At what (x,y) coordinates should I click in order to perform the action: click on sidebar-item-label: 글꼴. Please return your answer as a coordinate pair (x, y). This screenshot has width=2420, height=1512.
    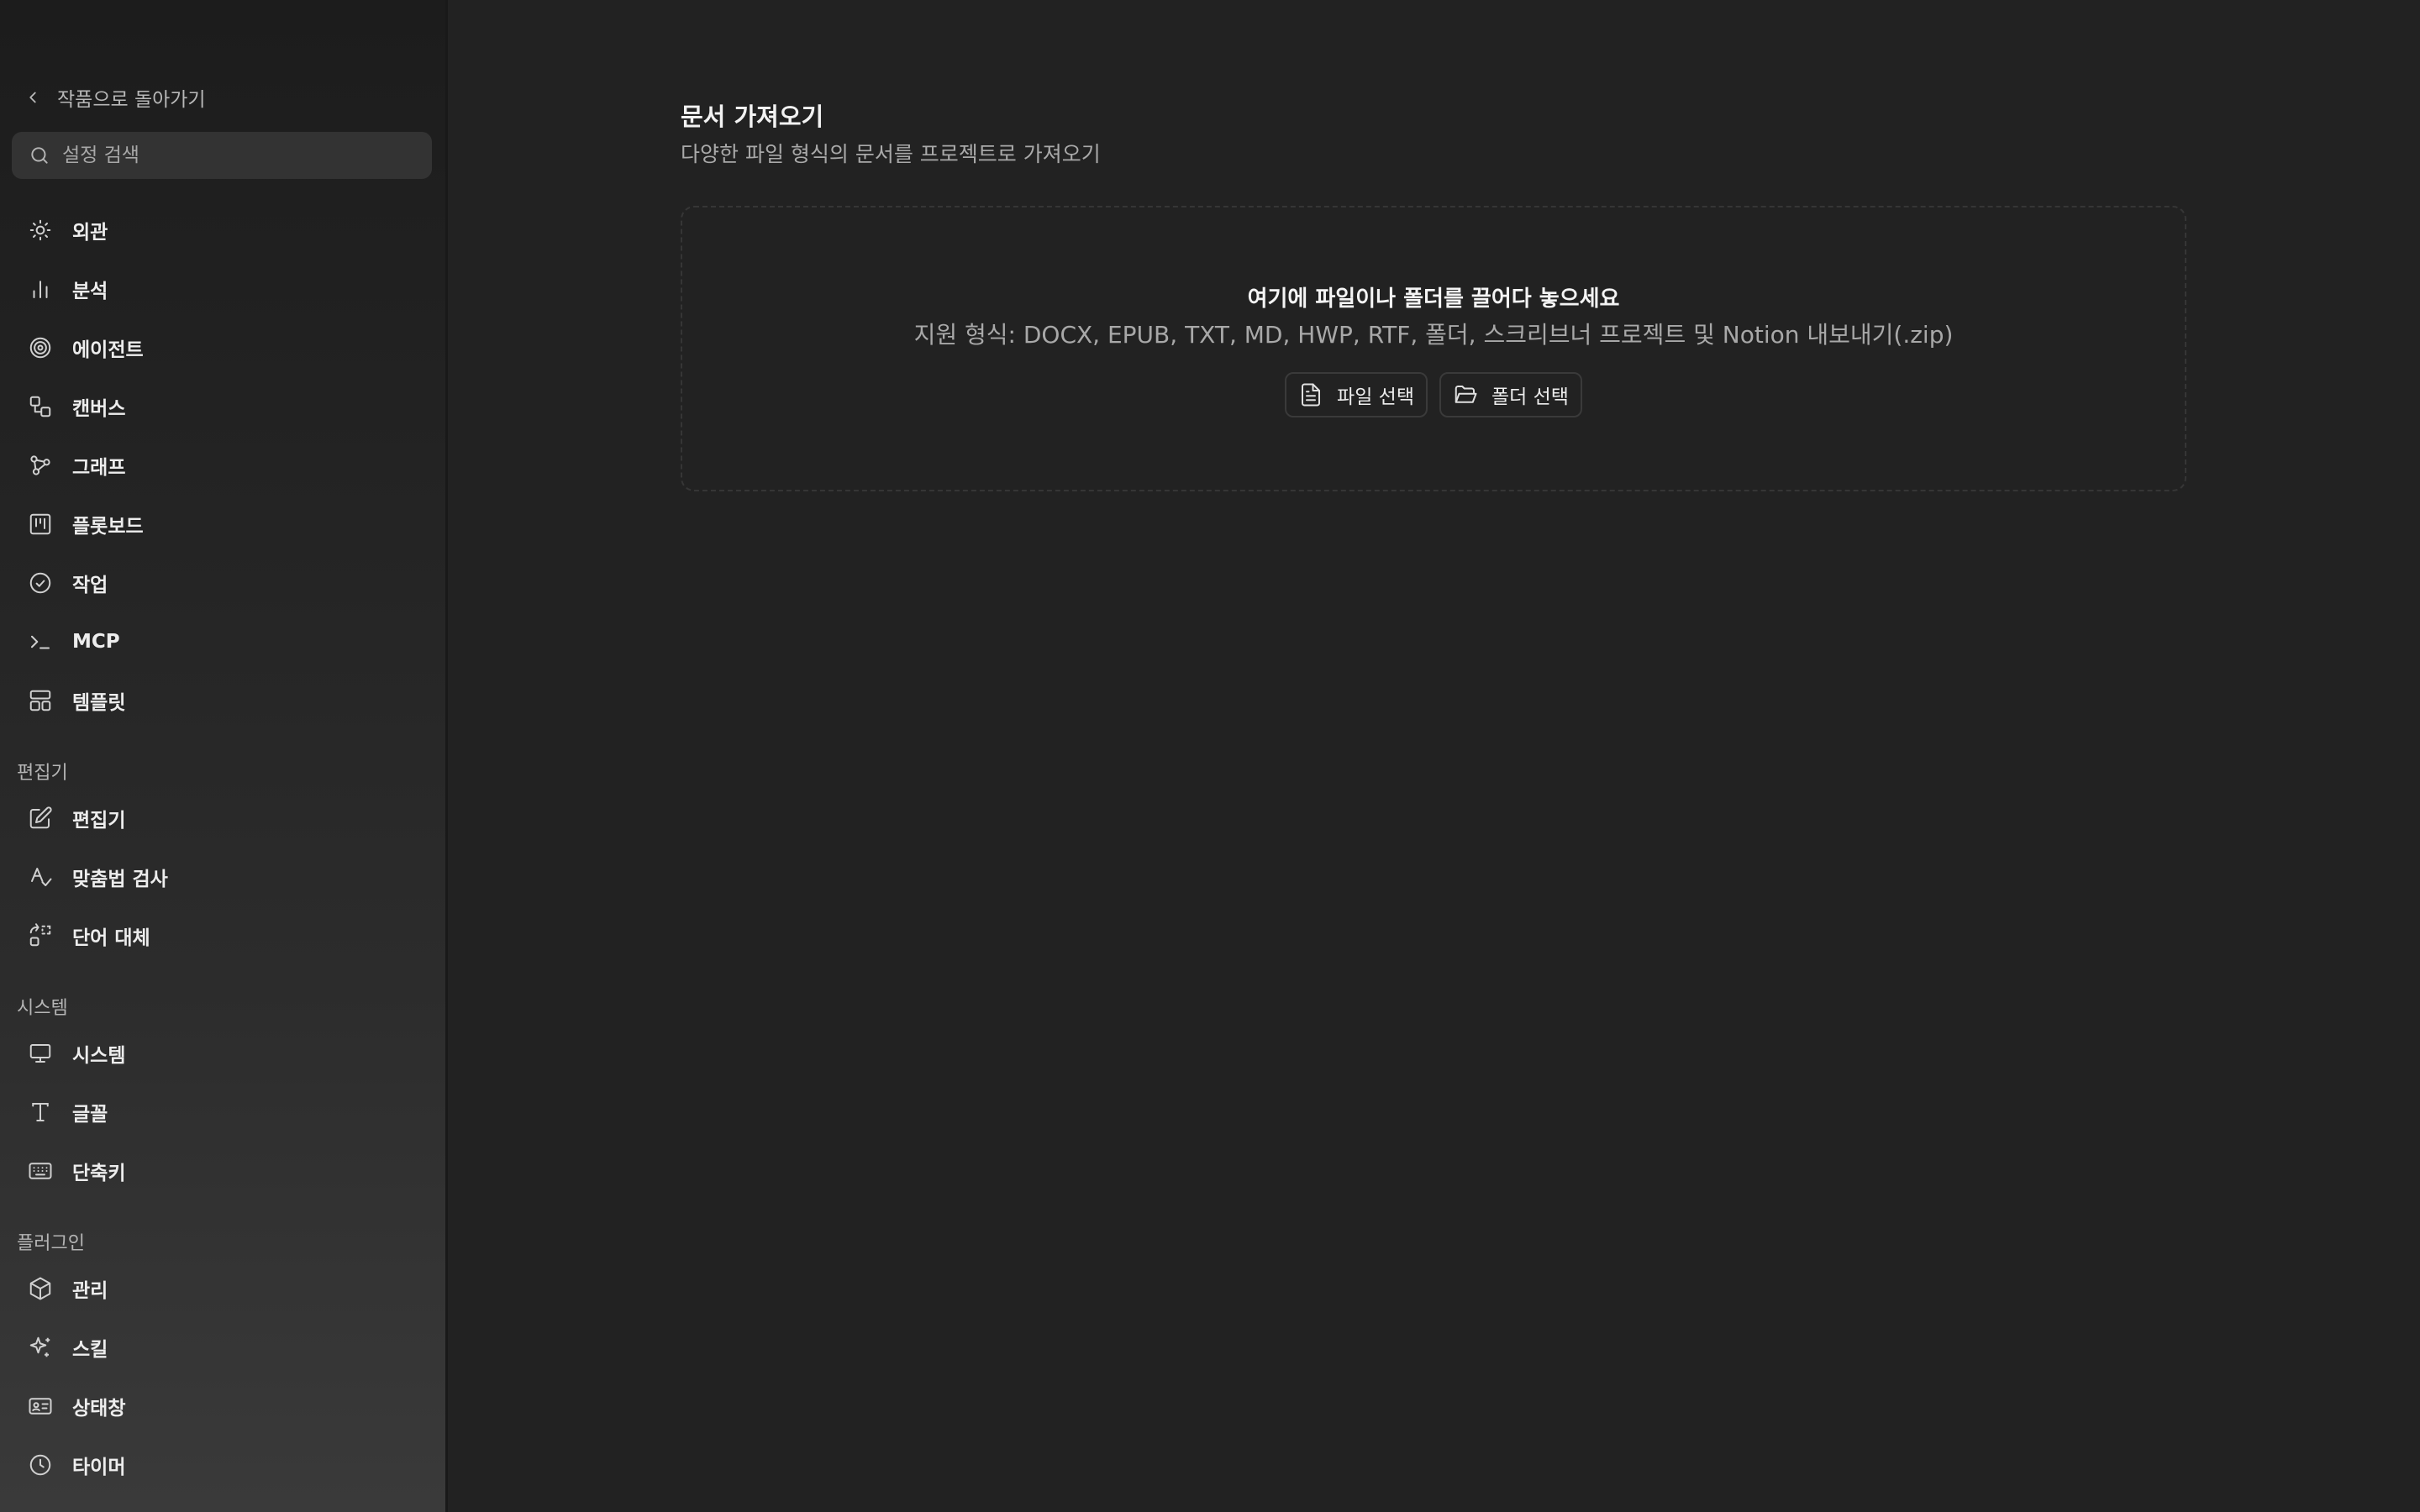
    Looking at the image, I should click on (90, 1115).